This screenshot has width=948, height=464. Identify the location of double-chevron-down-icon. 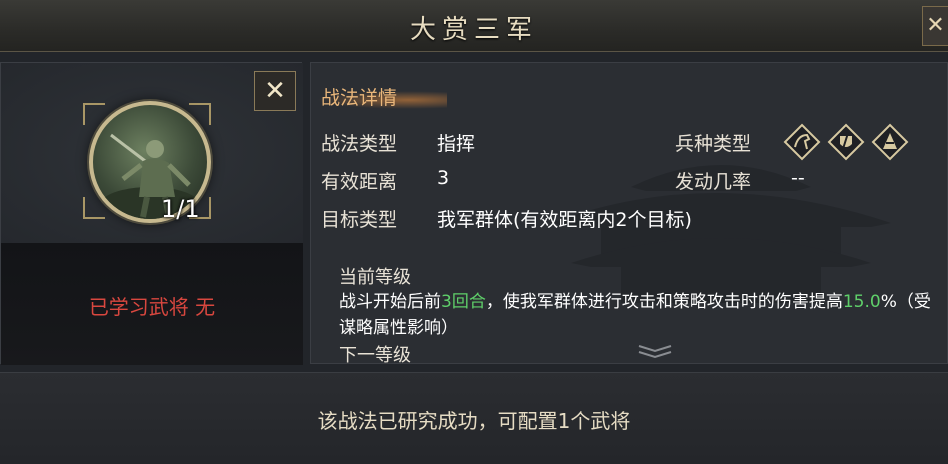
(655, 351).